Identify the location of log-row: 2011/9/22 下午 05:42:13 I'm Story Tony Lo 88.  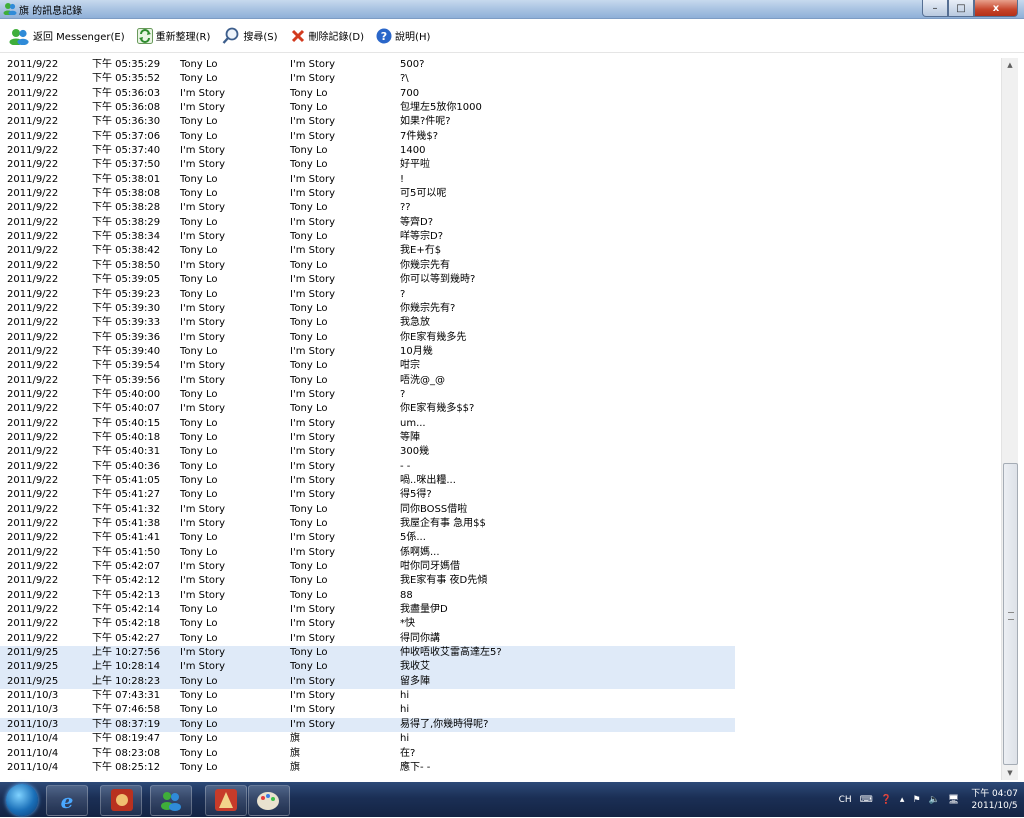
(500, 596).